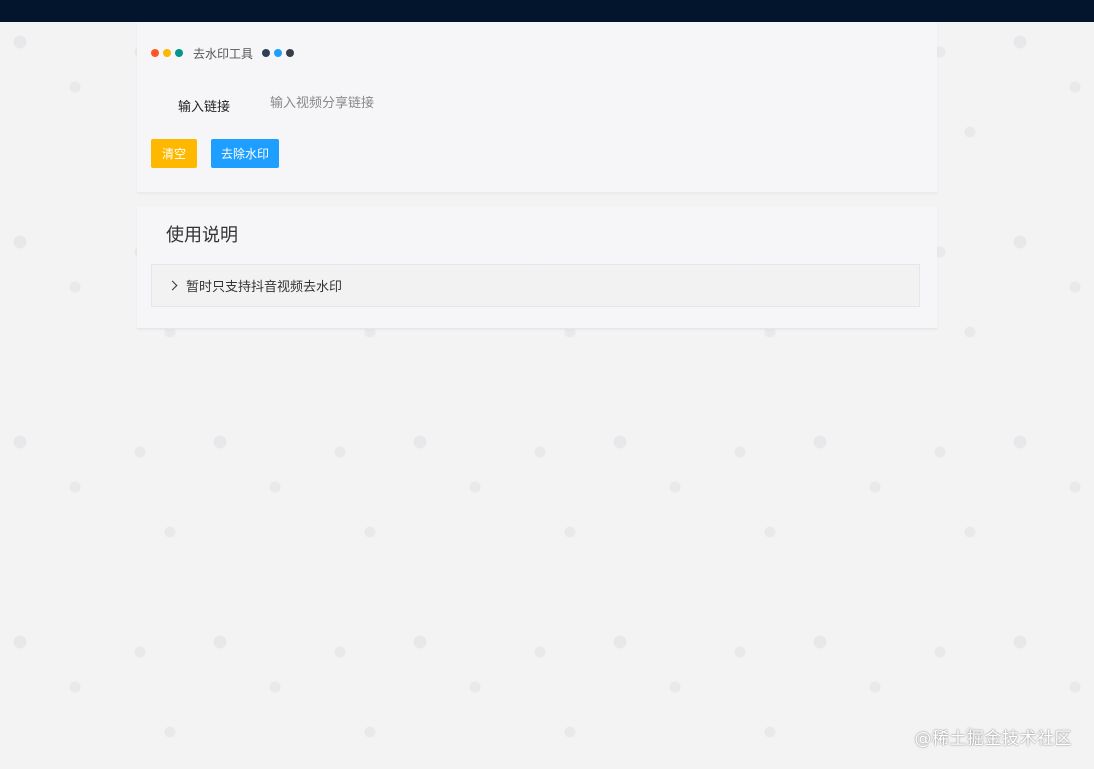  Describe the element at coordinates (174, 153) in the screenshot. I see `clear-button: 清空` at that location.